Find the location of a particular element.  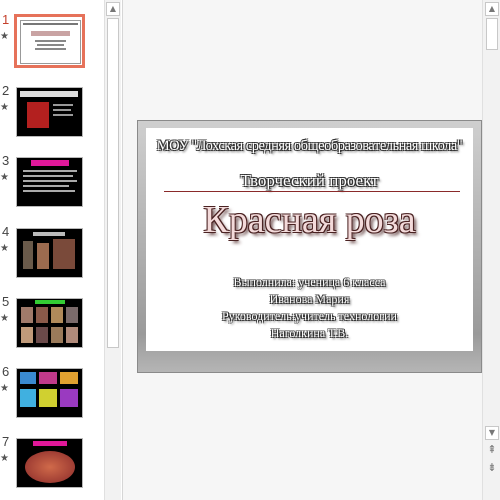

thumbnail-row-3: 3 ★ is located at coordinates (52, 184).